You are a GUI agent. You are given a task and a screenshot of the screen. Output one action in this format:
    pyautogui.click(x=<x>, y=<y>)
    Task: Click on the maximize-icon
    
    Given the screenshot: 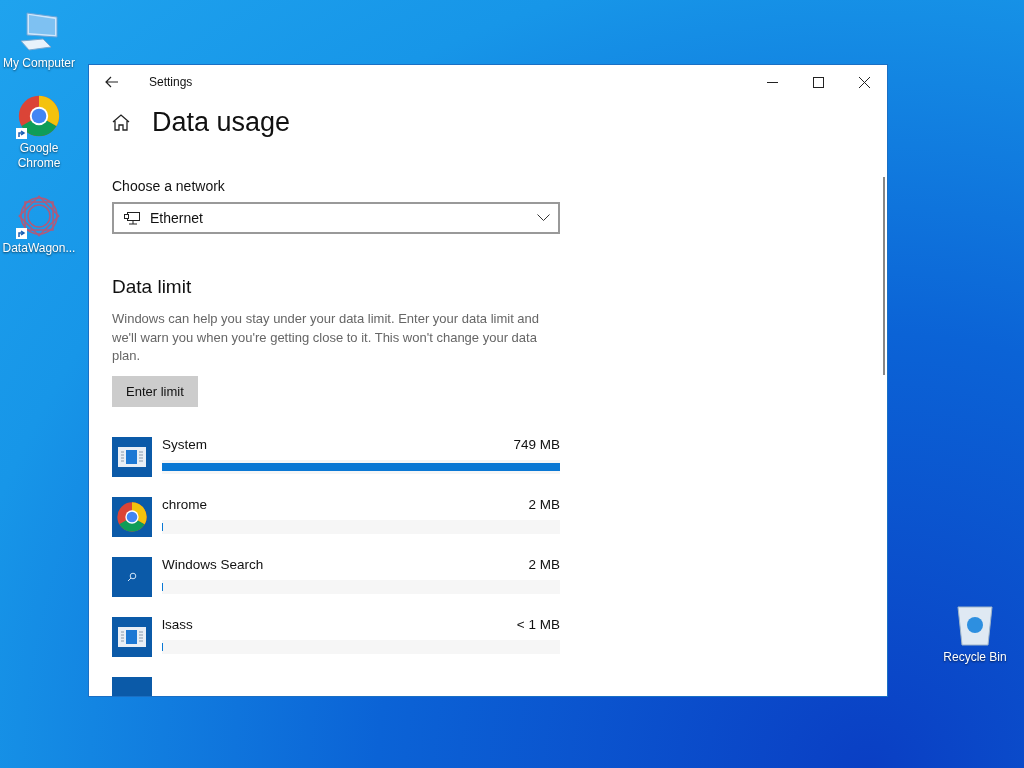 What is the action you would take?
    pyautogui.click(x=818, y=82)
    